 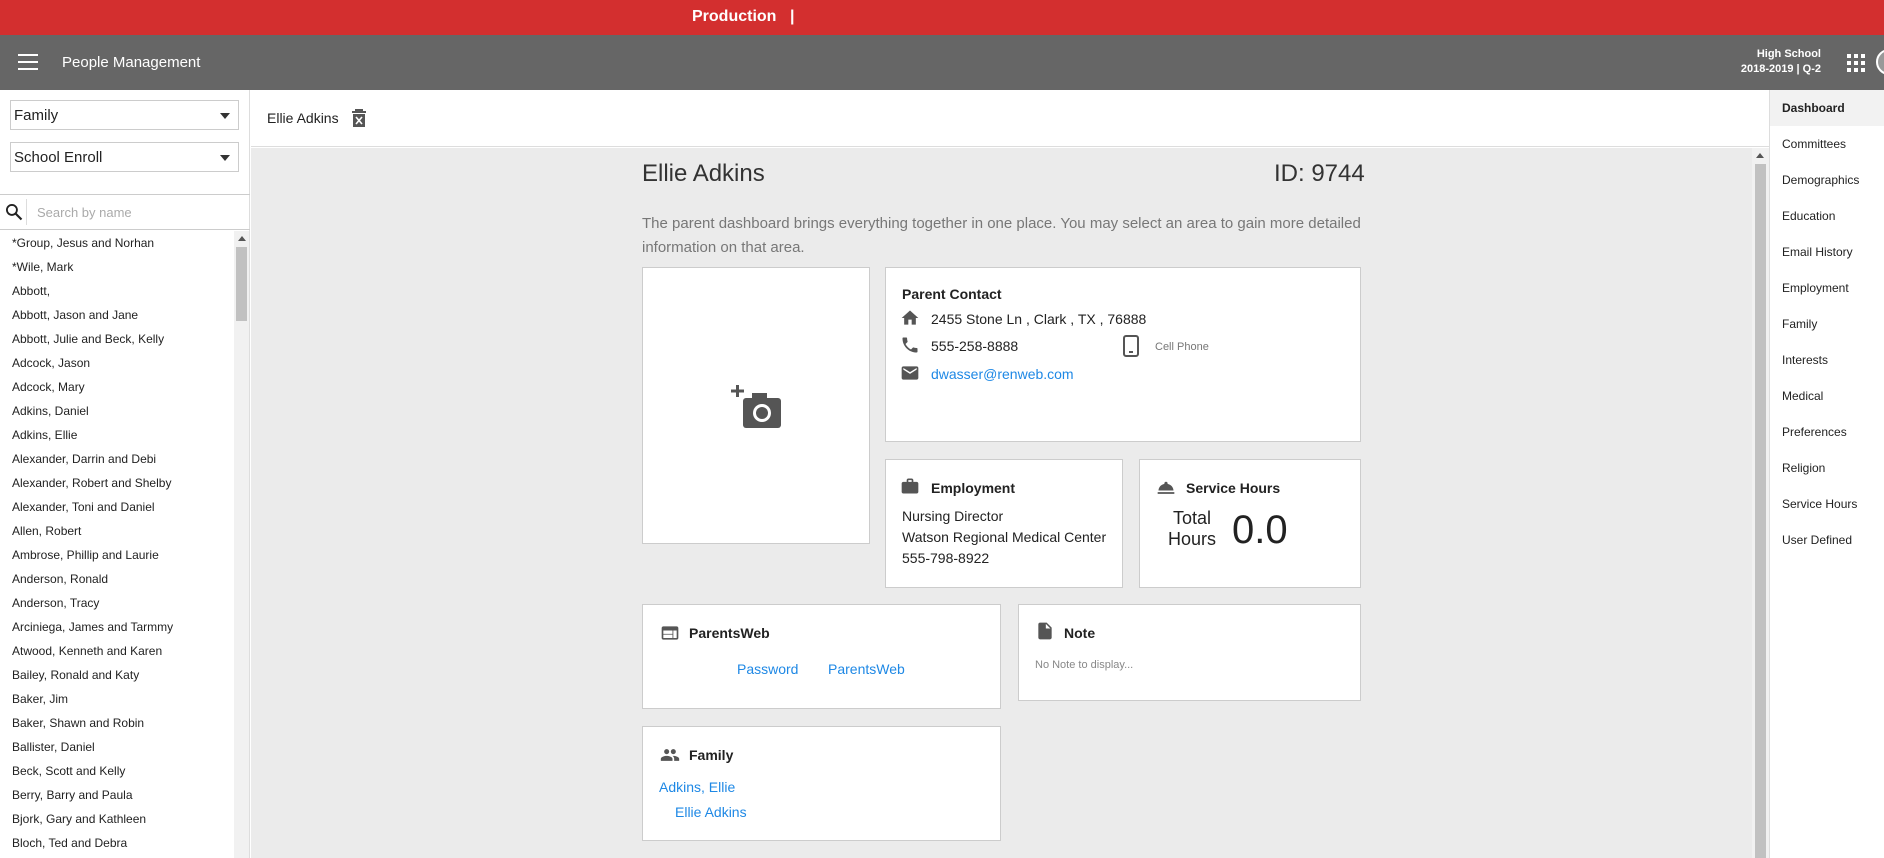 What do you see at coordinates (1827, 432) in the screenshot?
I see `nav-item-preferences: Preferences` at bounding box center [1827, 432].